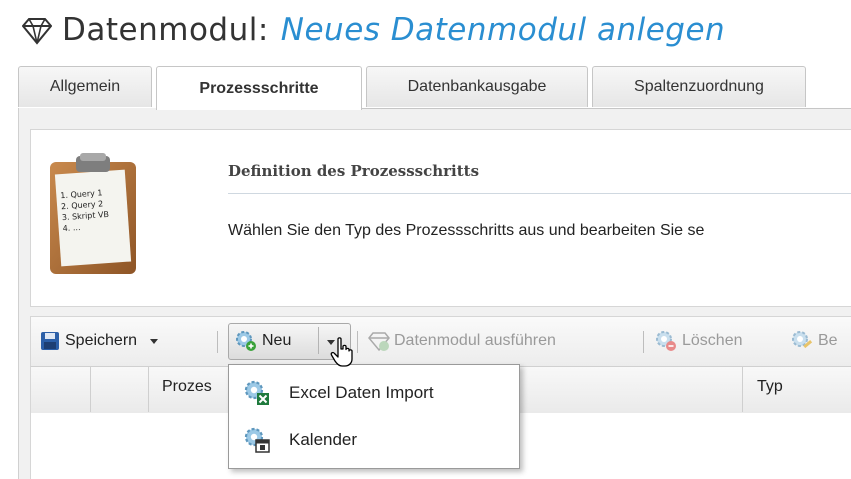 The height and width of the screenshot is (479, 851). I want to click on tab-label: Prozessschritte, so click(259, 88).